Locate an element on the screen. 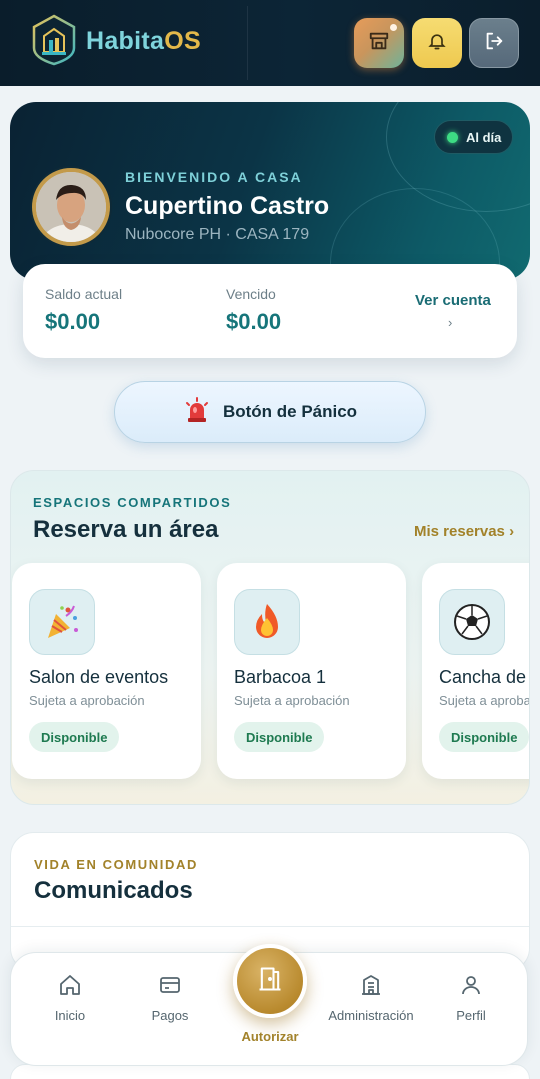 This screenshot has width=540, height=1079. bell-icon is located at coordinates (437, 43).